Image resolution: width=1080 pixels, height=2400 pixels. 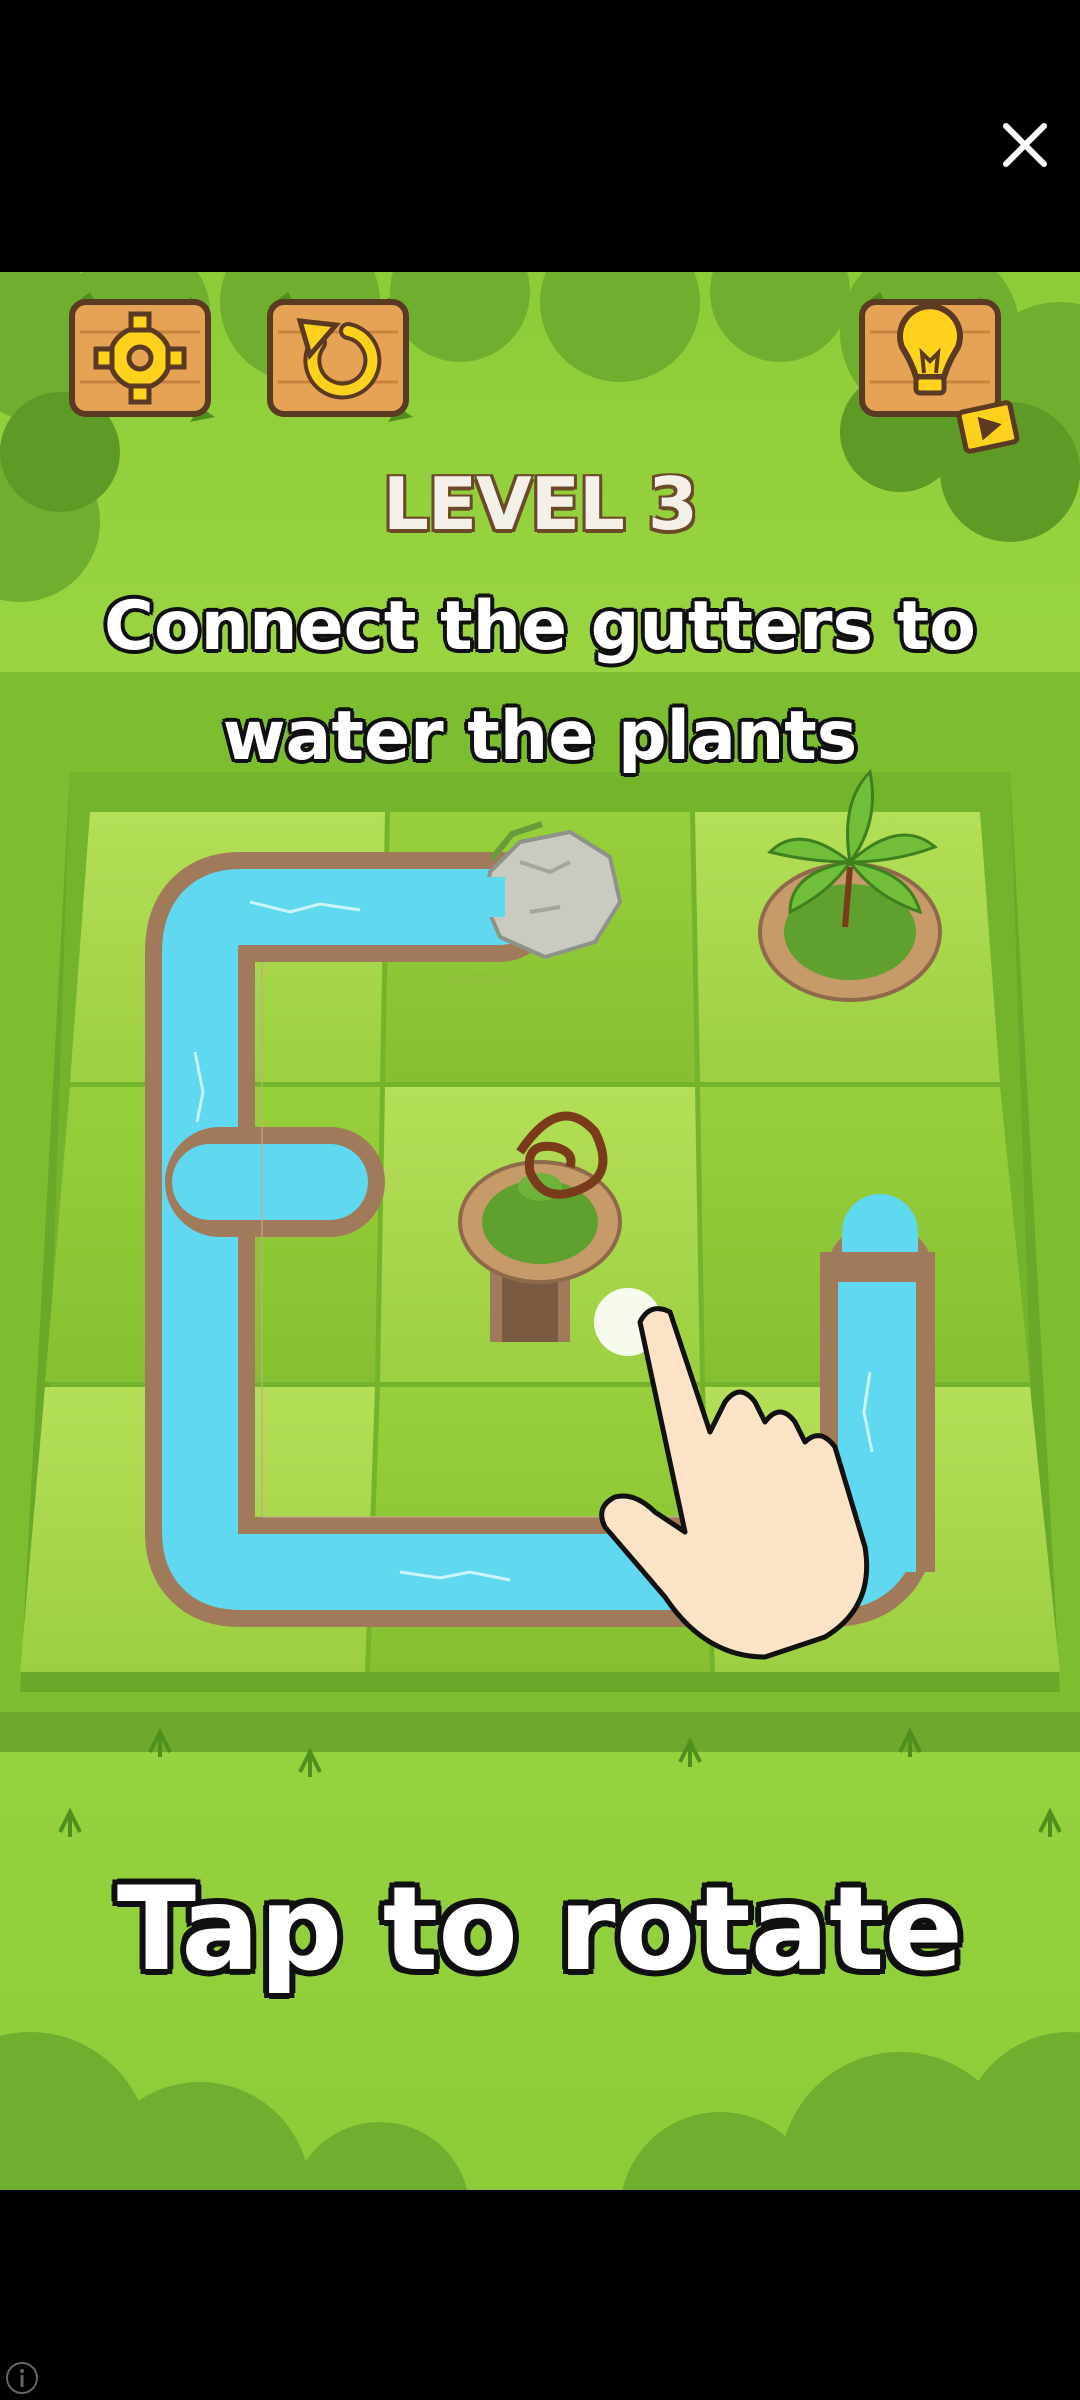 What do you see at coordinates (140, 357) in the screenshot?
I see `settings-button` at bounding box center [140, 357].